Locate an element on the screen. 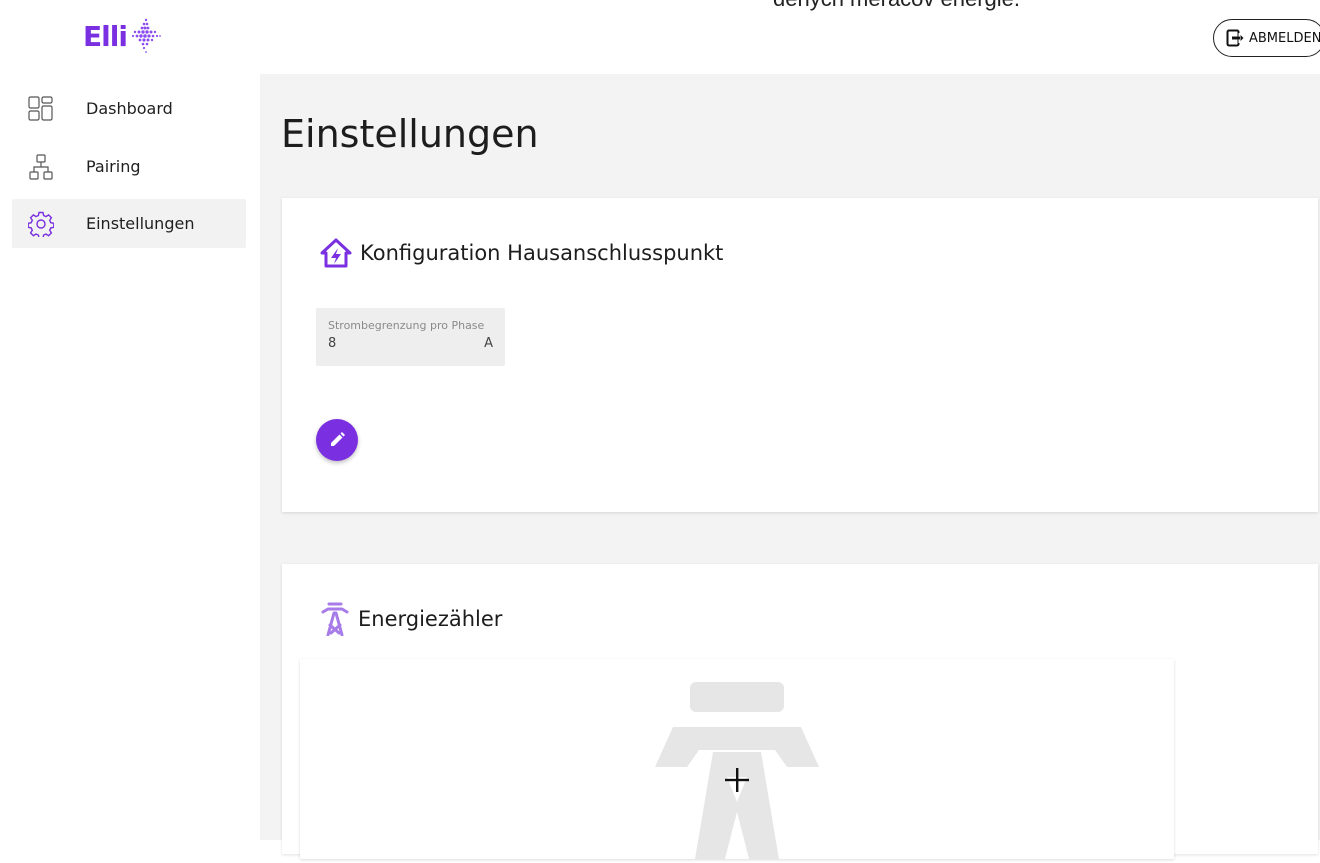 The width and height of the screenshot is (1320, 863). pencil-icon is located at coordinates (337, 440).